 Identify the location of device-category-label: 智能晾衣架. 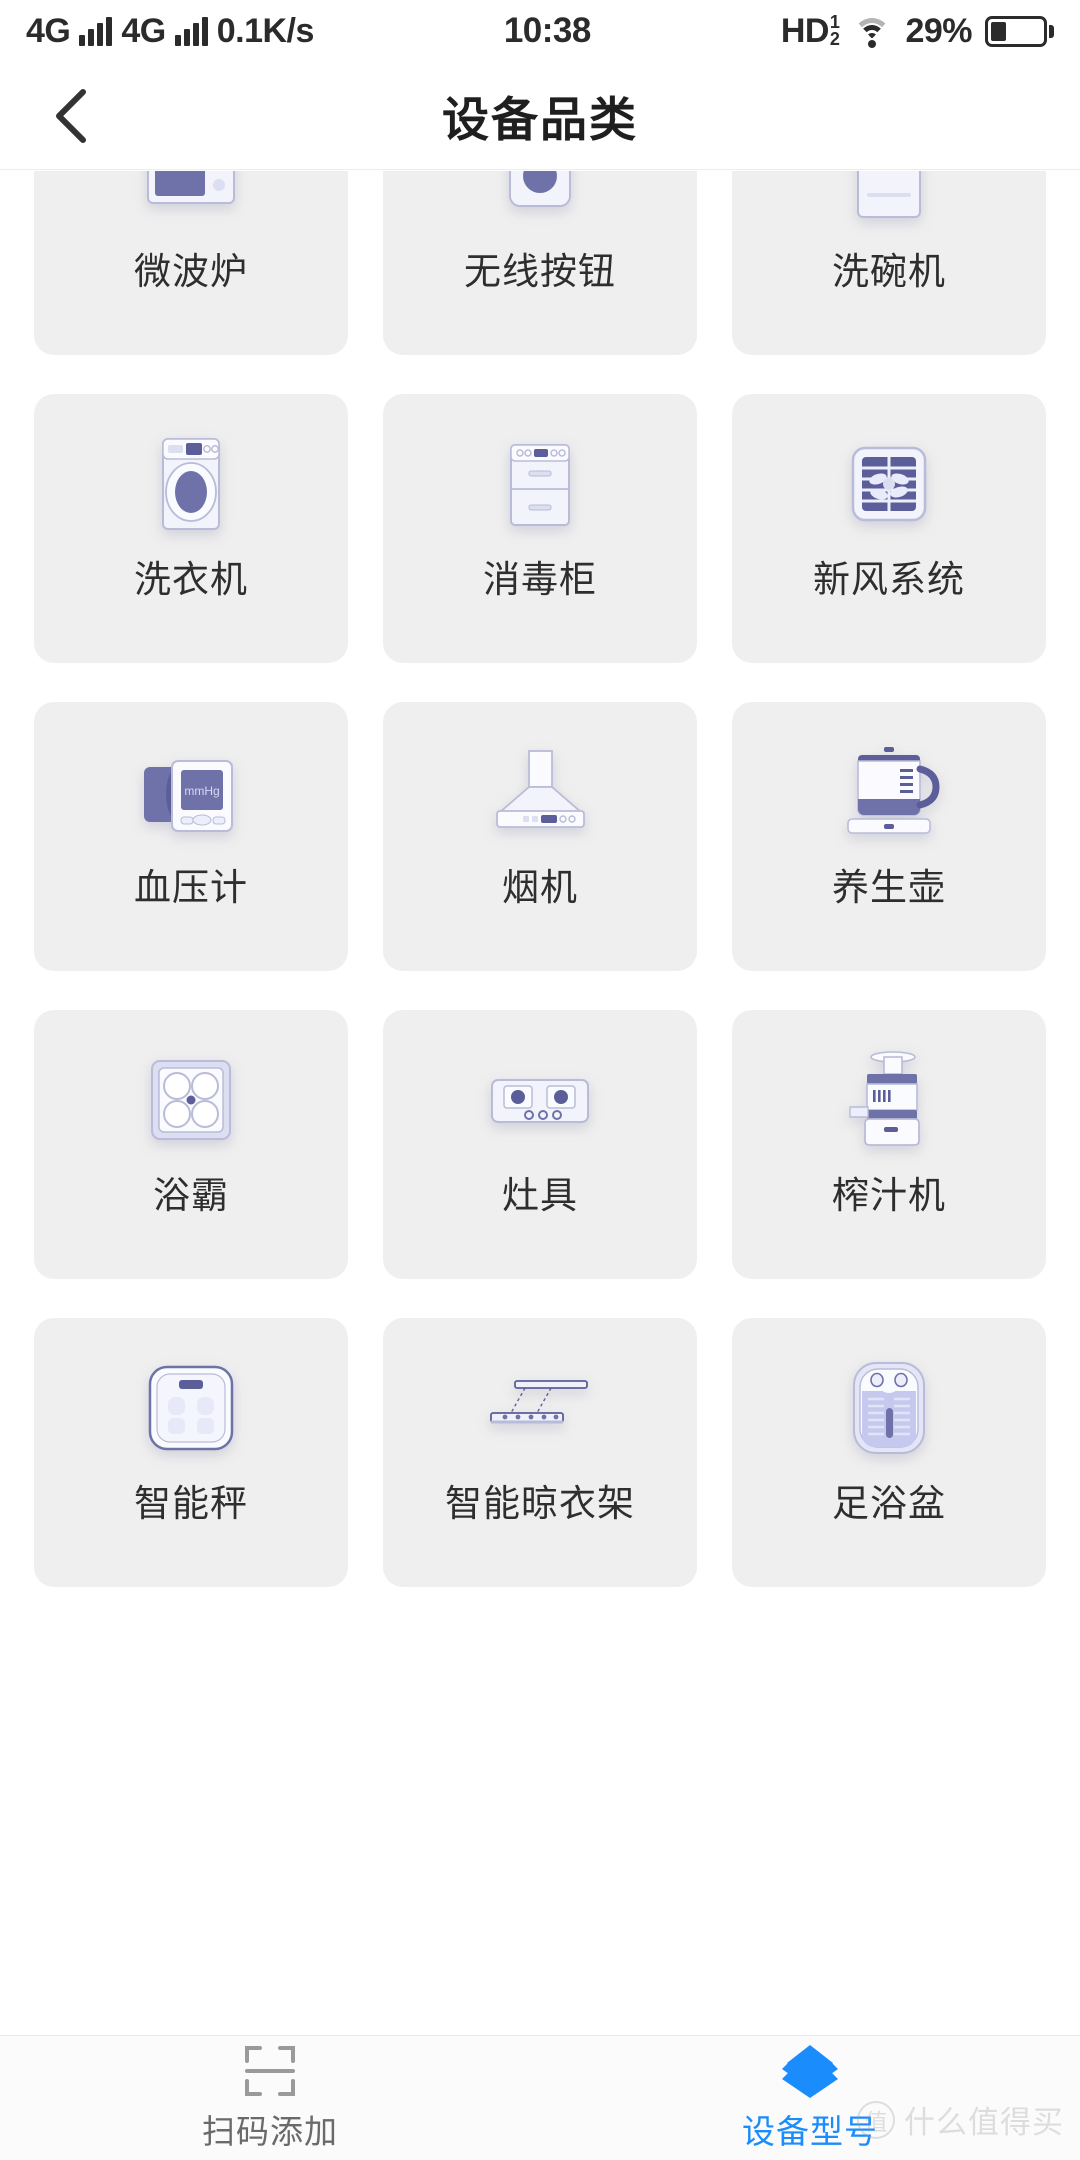
(540, 1504).